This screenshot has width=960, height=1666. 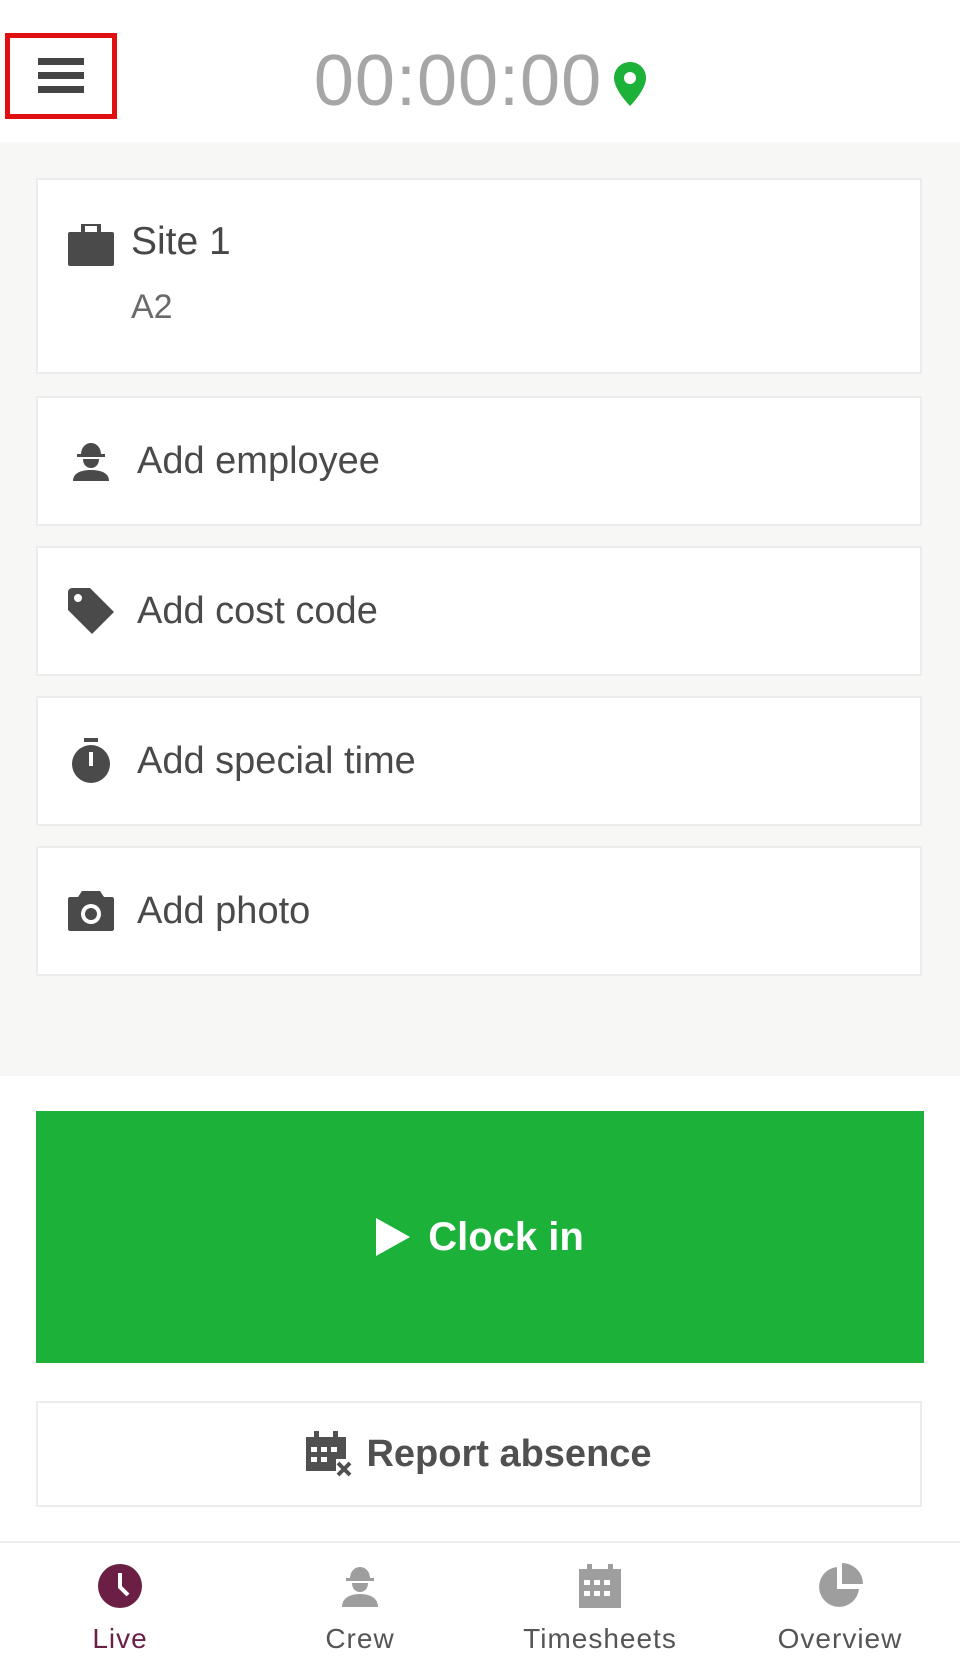 What do you see at coordinates (393, 1237) in the screenshot?
I see `play-icon` at bounding box center [393, 1237].